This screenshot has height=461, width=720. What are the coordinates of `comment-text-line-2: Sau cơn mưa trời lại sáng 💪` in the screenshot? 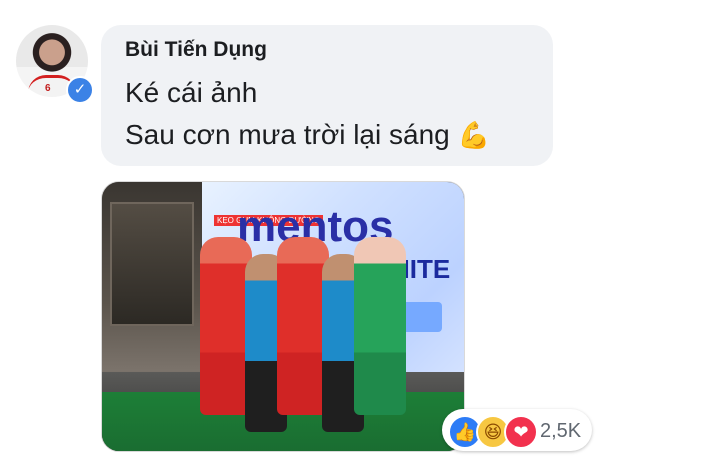 It's located at (307, 135).